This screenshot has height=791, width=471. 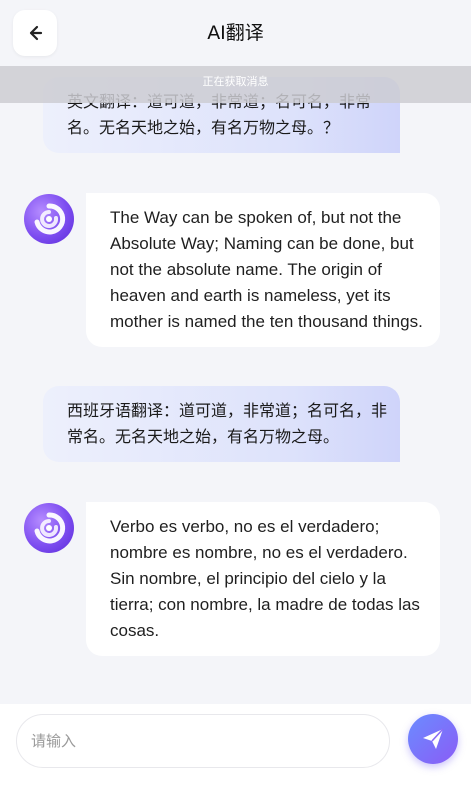 I want to click on message-input, so click(x=203, y=741).